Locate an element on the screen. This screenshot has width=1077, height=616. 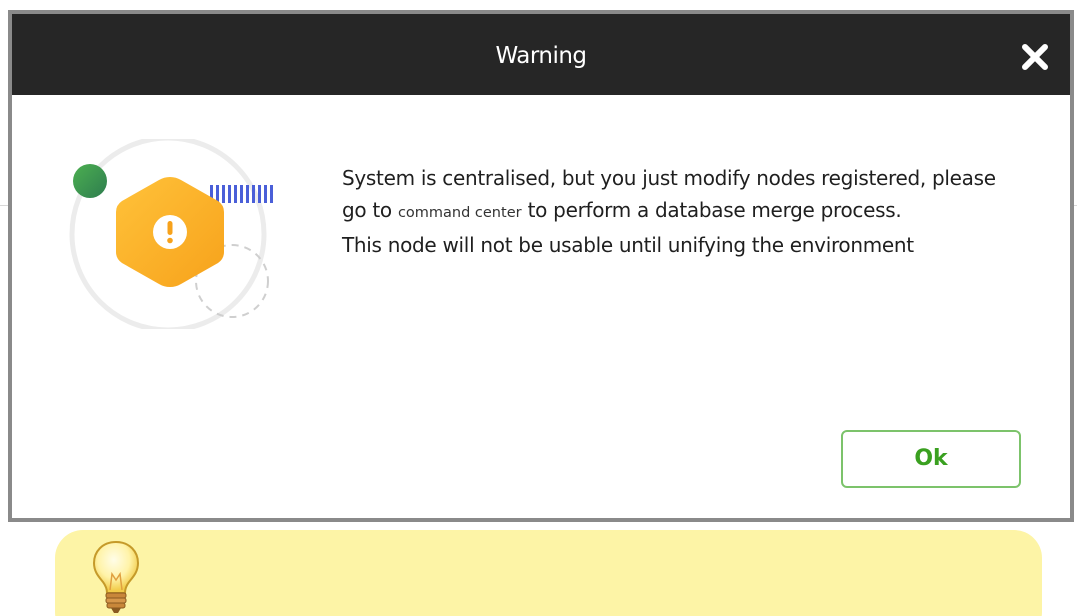
dialog-header: Warning is located at coordinates (541, 54).